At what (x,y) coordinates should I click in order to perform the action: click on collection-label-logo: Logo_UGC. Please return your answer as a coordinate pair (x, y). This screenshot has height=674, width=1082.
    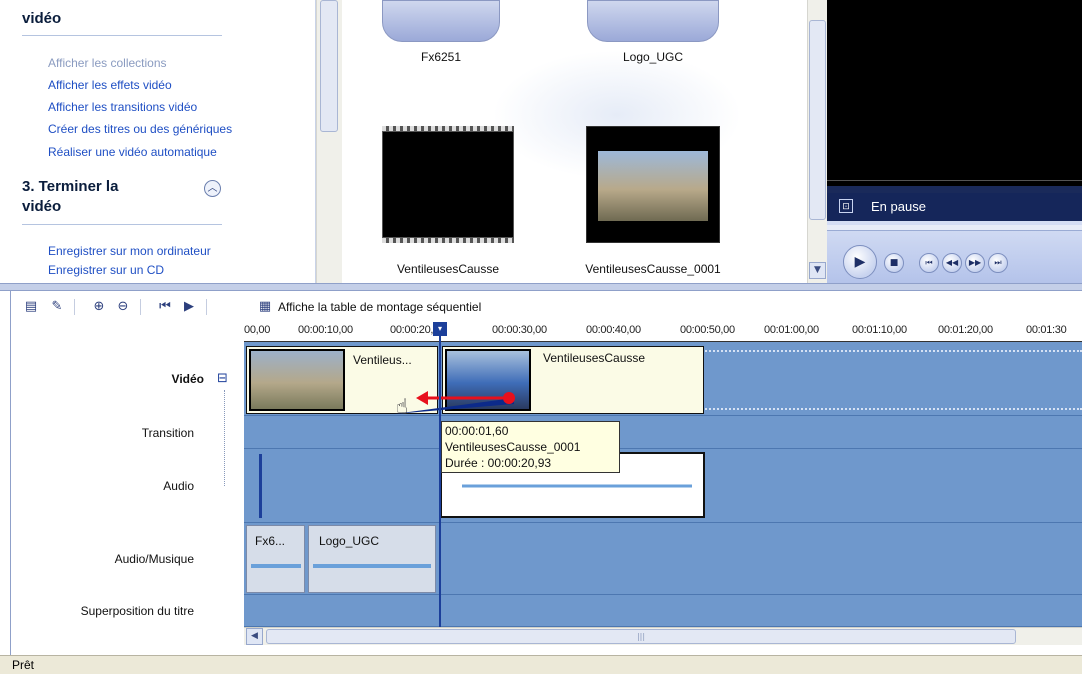
    Looking at the image, I should click on (653, 57).